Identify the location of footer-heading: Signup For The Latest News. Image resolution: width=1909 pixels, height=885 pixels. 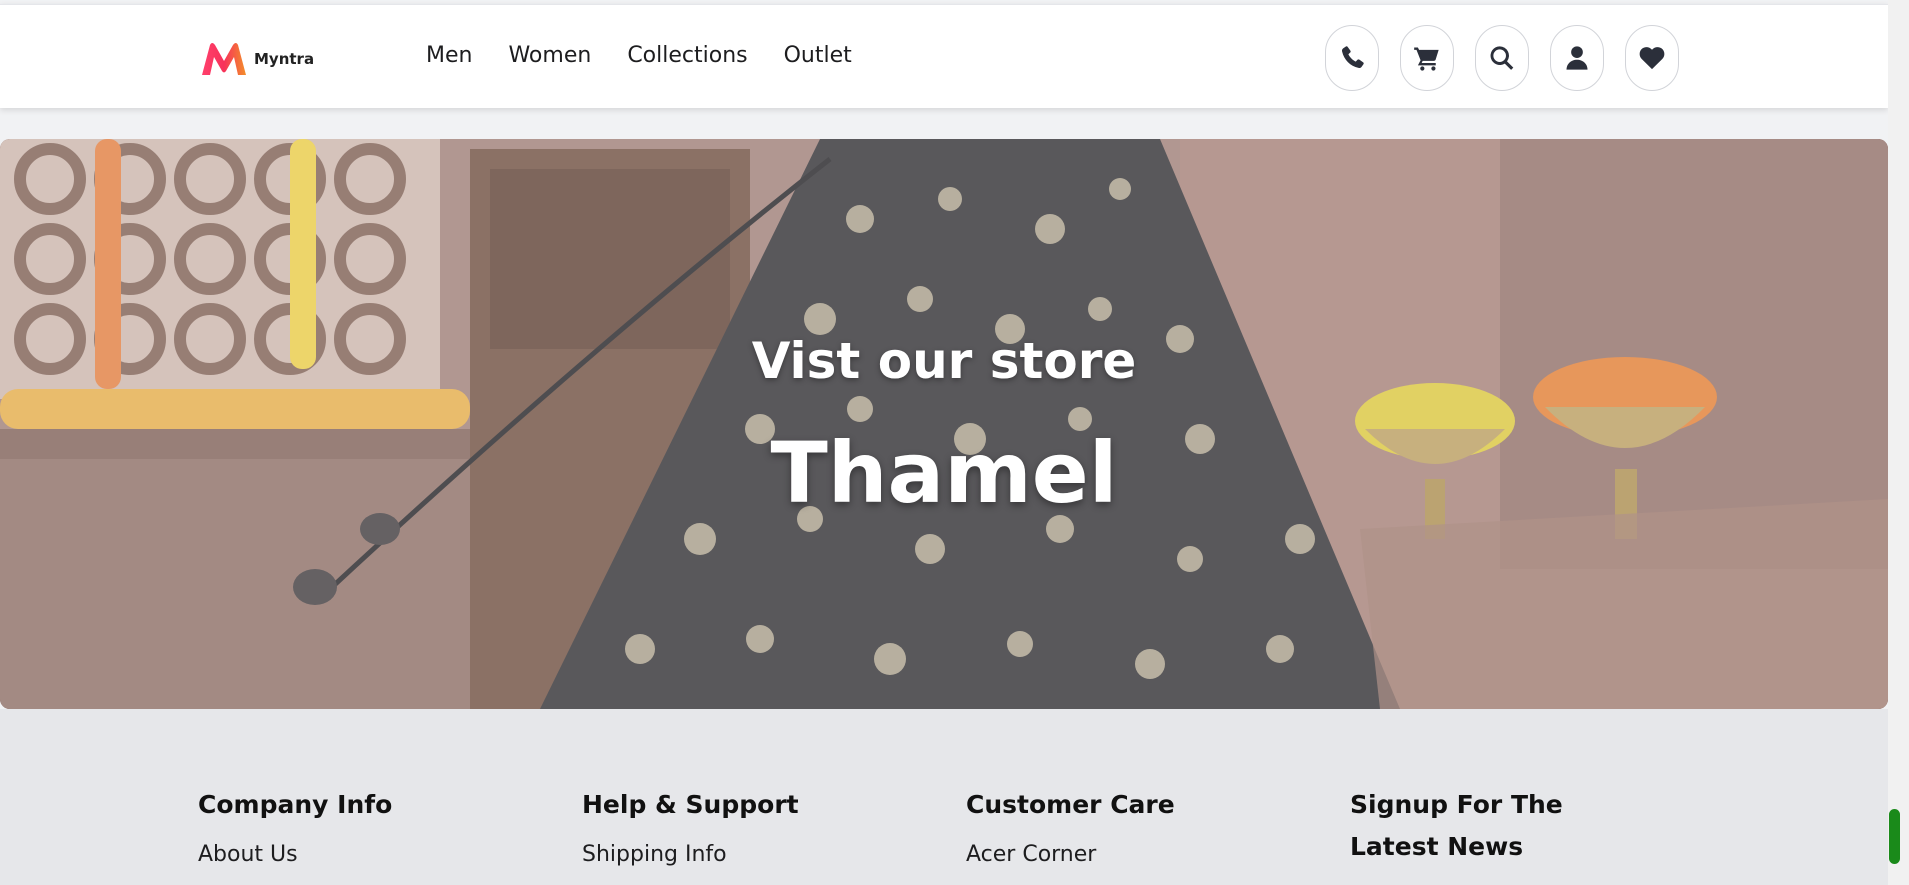
(1456, 825).